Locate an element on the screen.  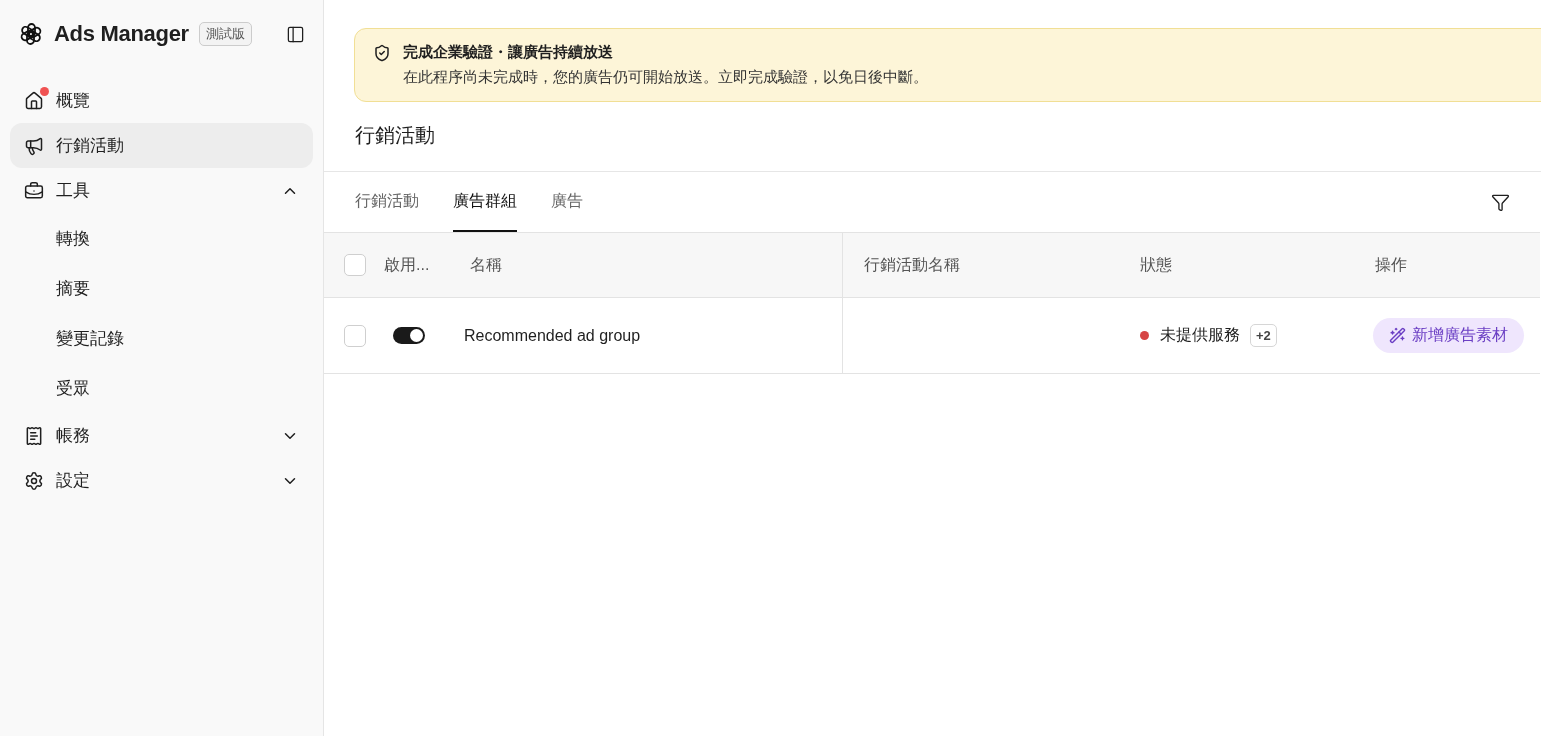
banner-message: 在此程序尚未完成時，您的廣告仍可開始放送。立即完成驗證，以免日後中斷。 is located at coordinates (666, 77).